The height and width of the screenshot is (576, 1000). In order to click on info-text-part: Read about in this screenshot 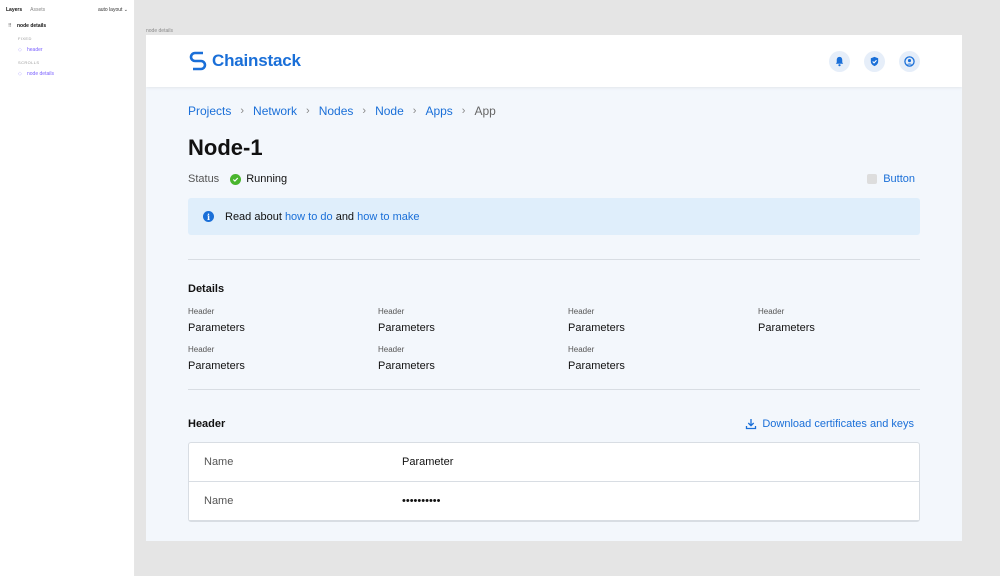, I will do `click(255, 216)`.